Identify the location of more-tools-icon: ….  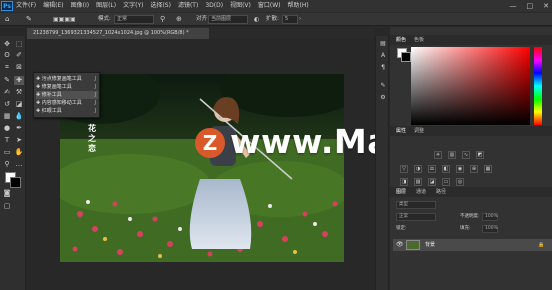
(19, 164).